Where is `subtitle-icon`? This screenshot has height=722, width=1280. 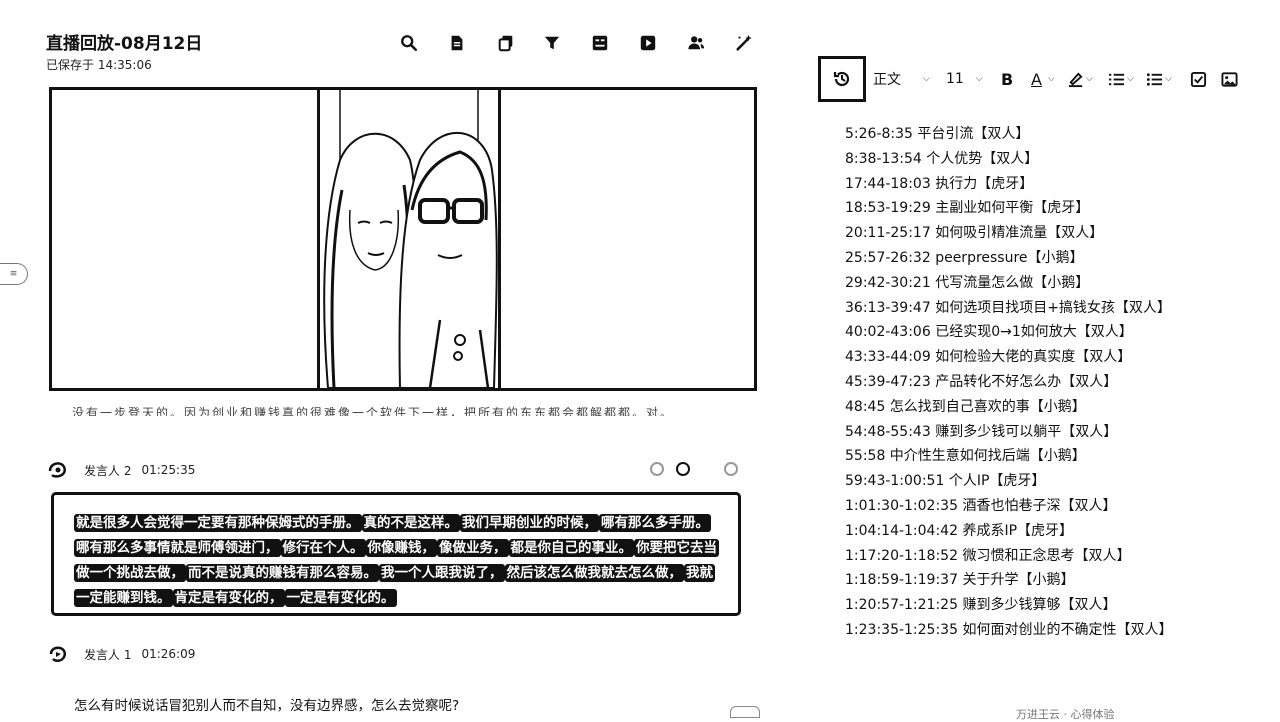 subtitle-icon is located at coordinates (600, 43).